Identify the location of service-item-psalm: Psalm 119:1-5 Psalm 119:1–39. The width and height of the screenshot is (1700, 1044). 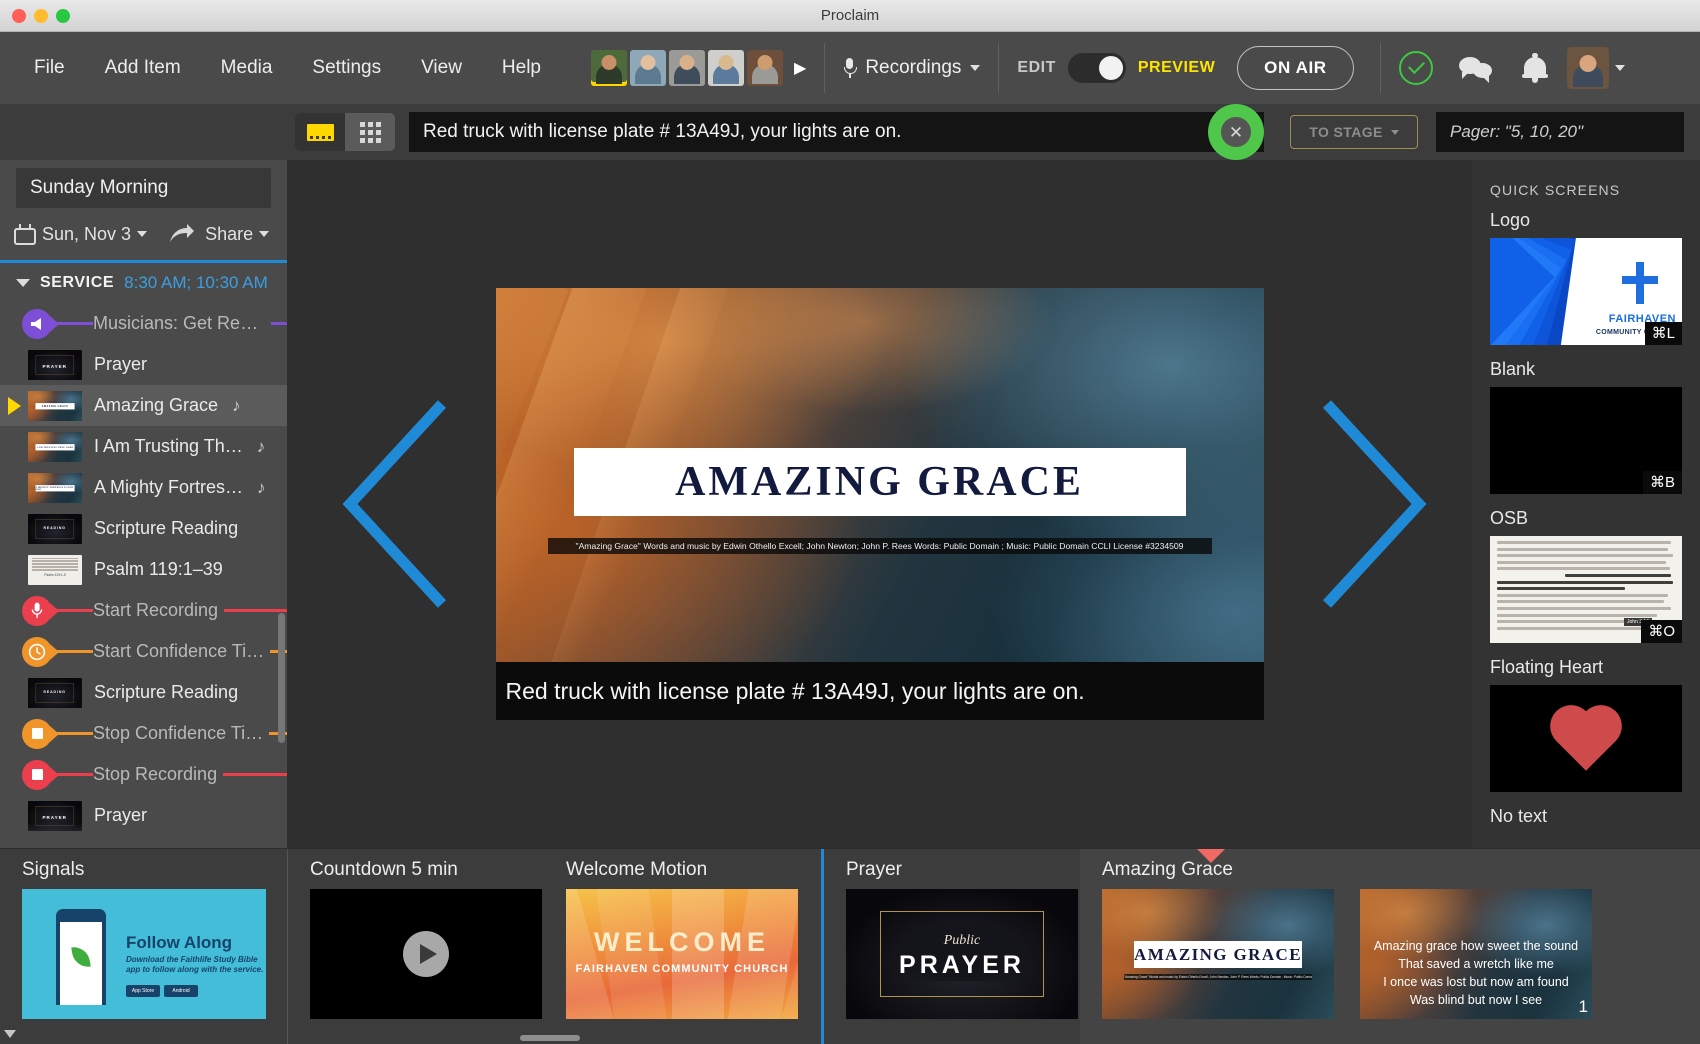
(143, 569).